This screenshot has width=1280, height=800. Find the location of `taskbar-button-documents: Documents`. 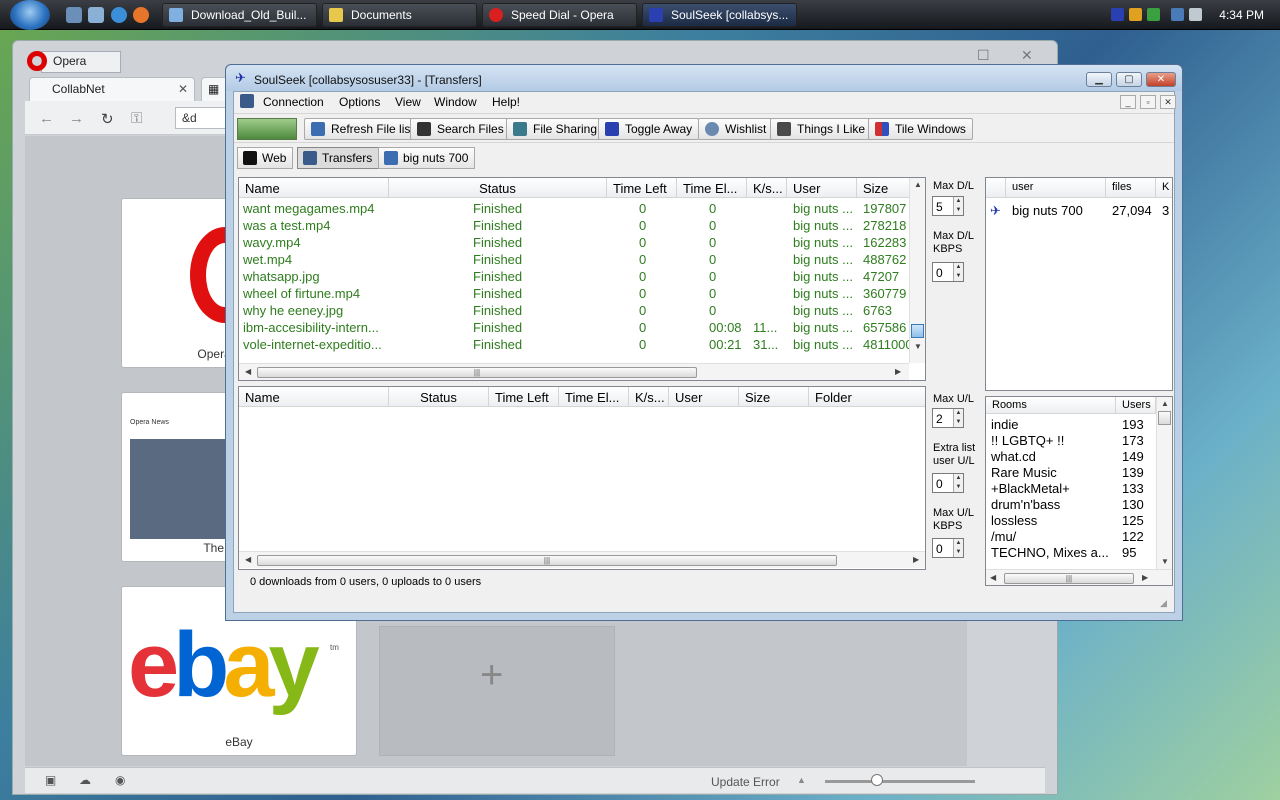

taskbar-button-documents: Documents is located at coordinates (399, 15).